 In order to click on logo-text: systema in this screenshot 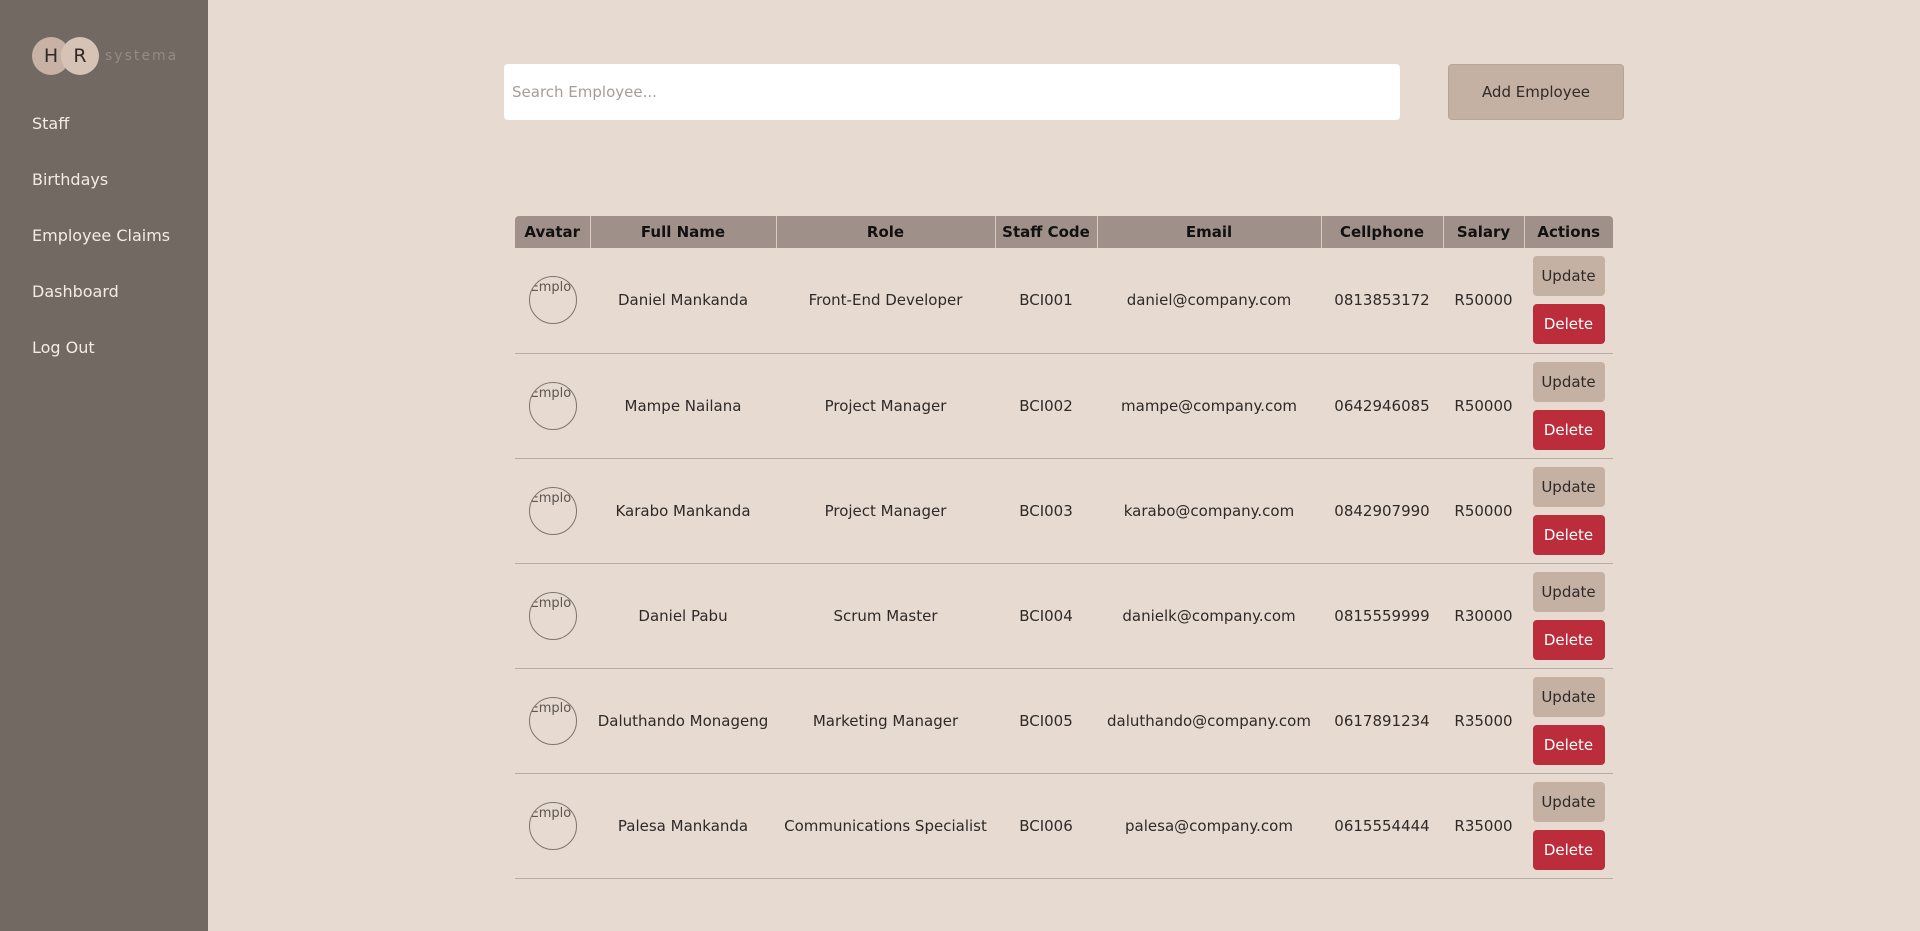, I will do `click(142, 56)`.